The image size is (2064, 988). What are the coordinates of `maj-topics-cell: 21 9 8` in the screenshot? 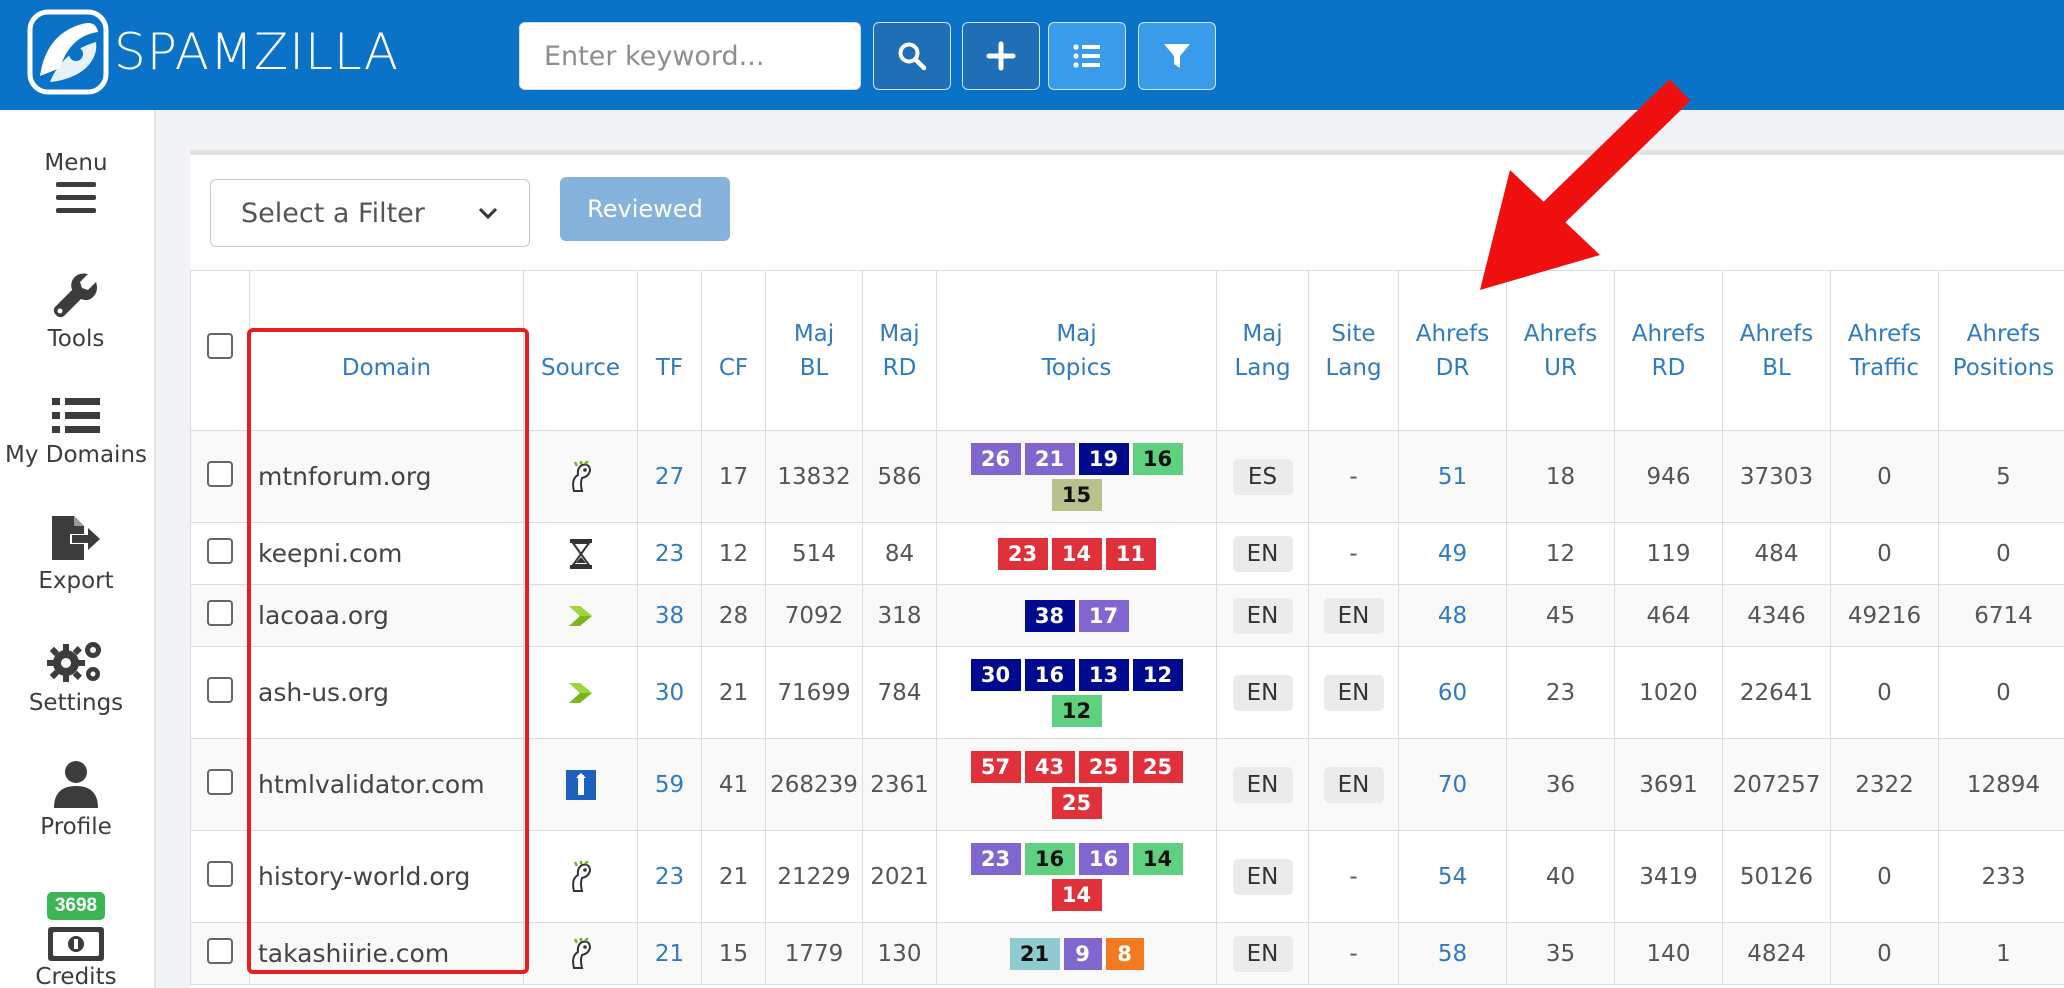 It's located at (1076, 953).